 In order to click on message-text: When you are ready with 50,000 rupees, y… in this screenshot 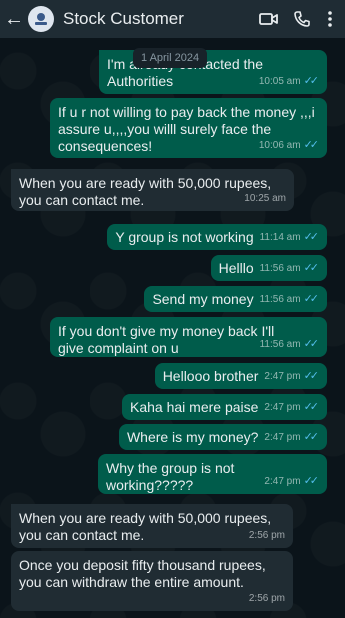, I will do `click(145, 526)`.